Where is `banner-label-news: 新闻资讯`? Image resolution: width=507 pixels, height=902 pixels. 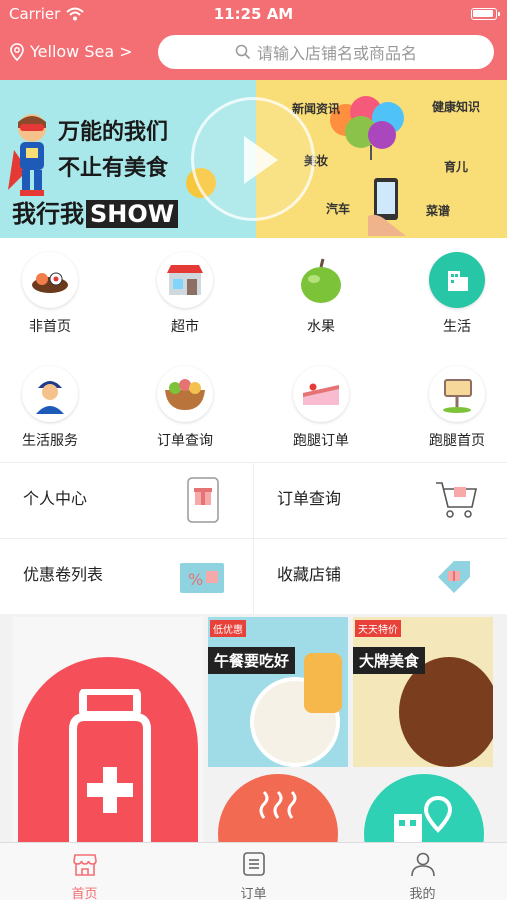
banner-label-news: 新闻资讯 is located at coordinates (316, 109).